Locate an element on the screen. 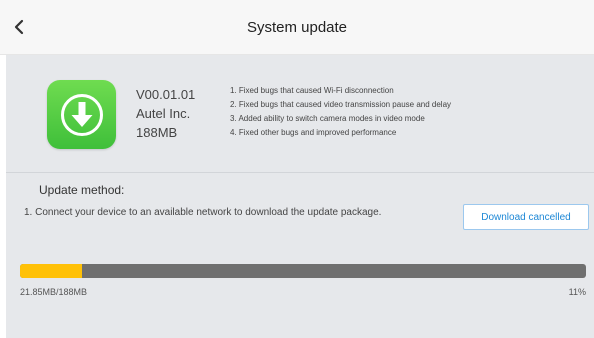 The height and width of the screenshot is (338, 594). app-icon is located at coordinates (81, 114).